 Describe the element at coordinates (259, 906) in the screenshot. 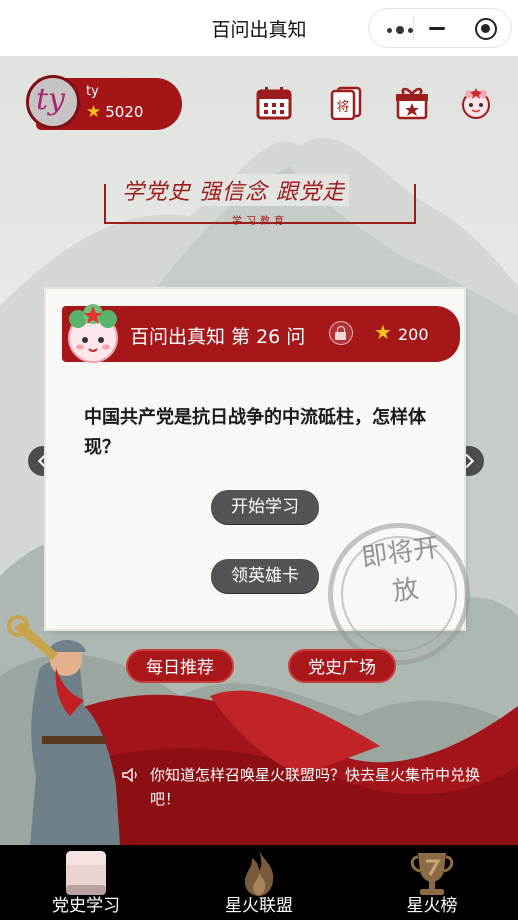

I see `tab-label: 星火联盟` at that location.